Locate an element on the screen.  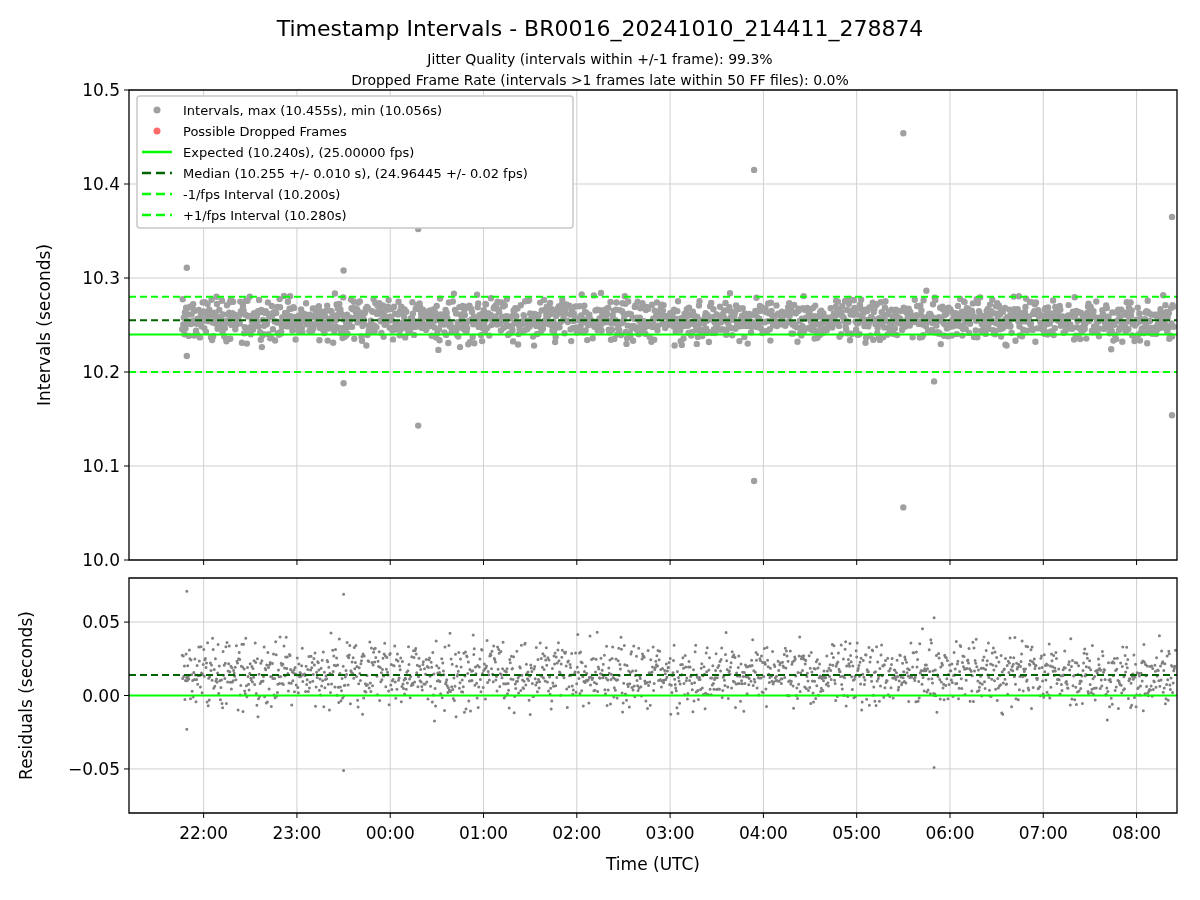
figure-subtitle: Dropped Frame Rate (intervals >1 frames late within 50 FF files): 0.0% is located at coordinates (600, 80).